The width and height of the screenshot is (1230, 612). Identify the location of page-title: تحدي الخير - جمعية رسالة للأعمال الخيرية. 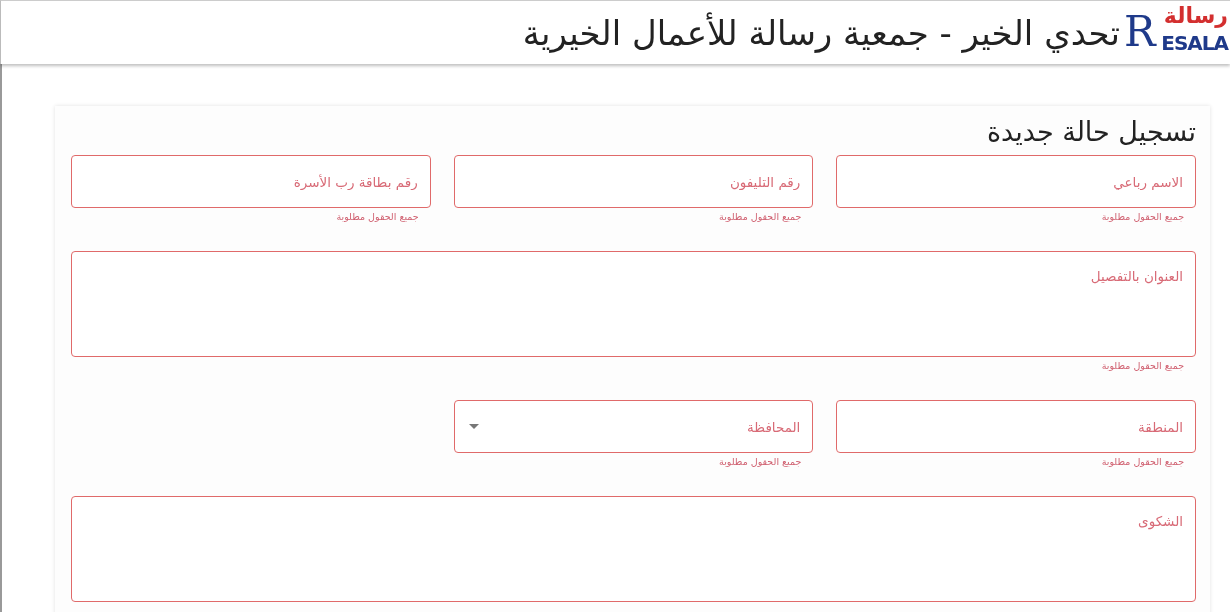
(821, 32).